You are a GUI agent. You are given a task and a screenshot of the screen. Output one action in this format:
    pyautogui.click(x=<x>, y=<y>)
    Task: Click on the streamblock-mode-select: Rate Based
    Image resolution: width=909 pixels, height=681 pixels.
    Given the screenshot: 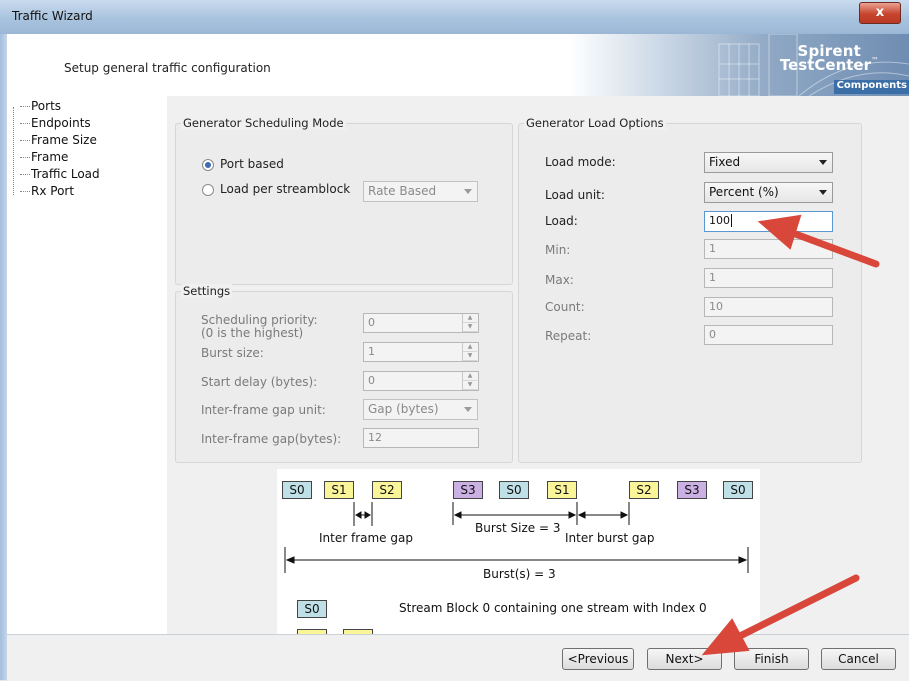 What is the action you would take?
    pyautogui.click(x=420, y=191)
    